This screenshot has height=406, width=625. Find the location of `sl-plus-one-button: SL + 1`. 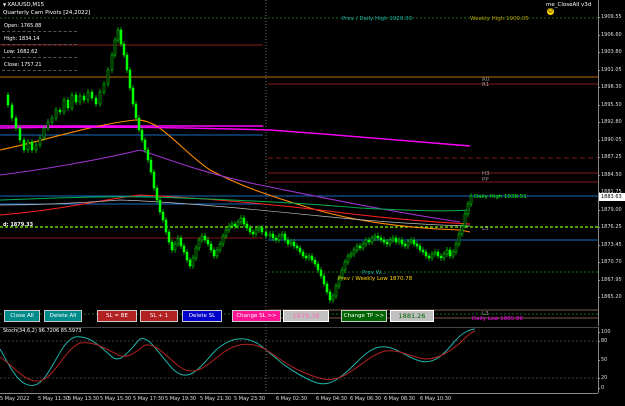

sl-plus-one-button: SL + 1 is located at coordinates (159, 316).